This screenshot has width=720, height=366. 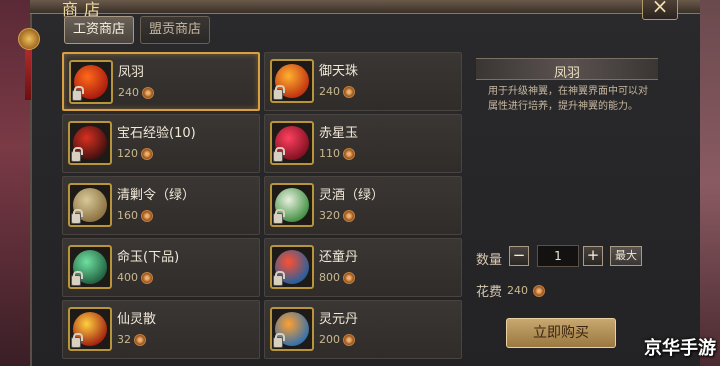 I want to click on item-name: 命玉(下品), so click(x=148, y=257).